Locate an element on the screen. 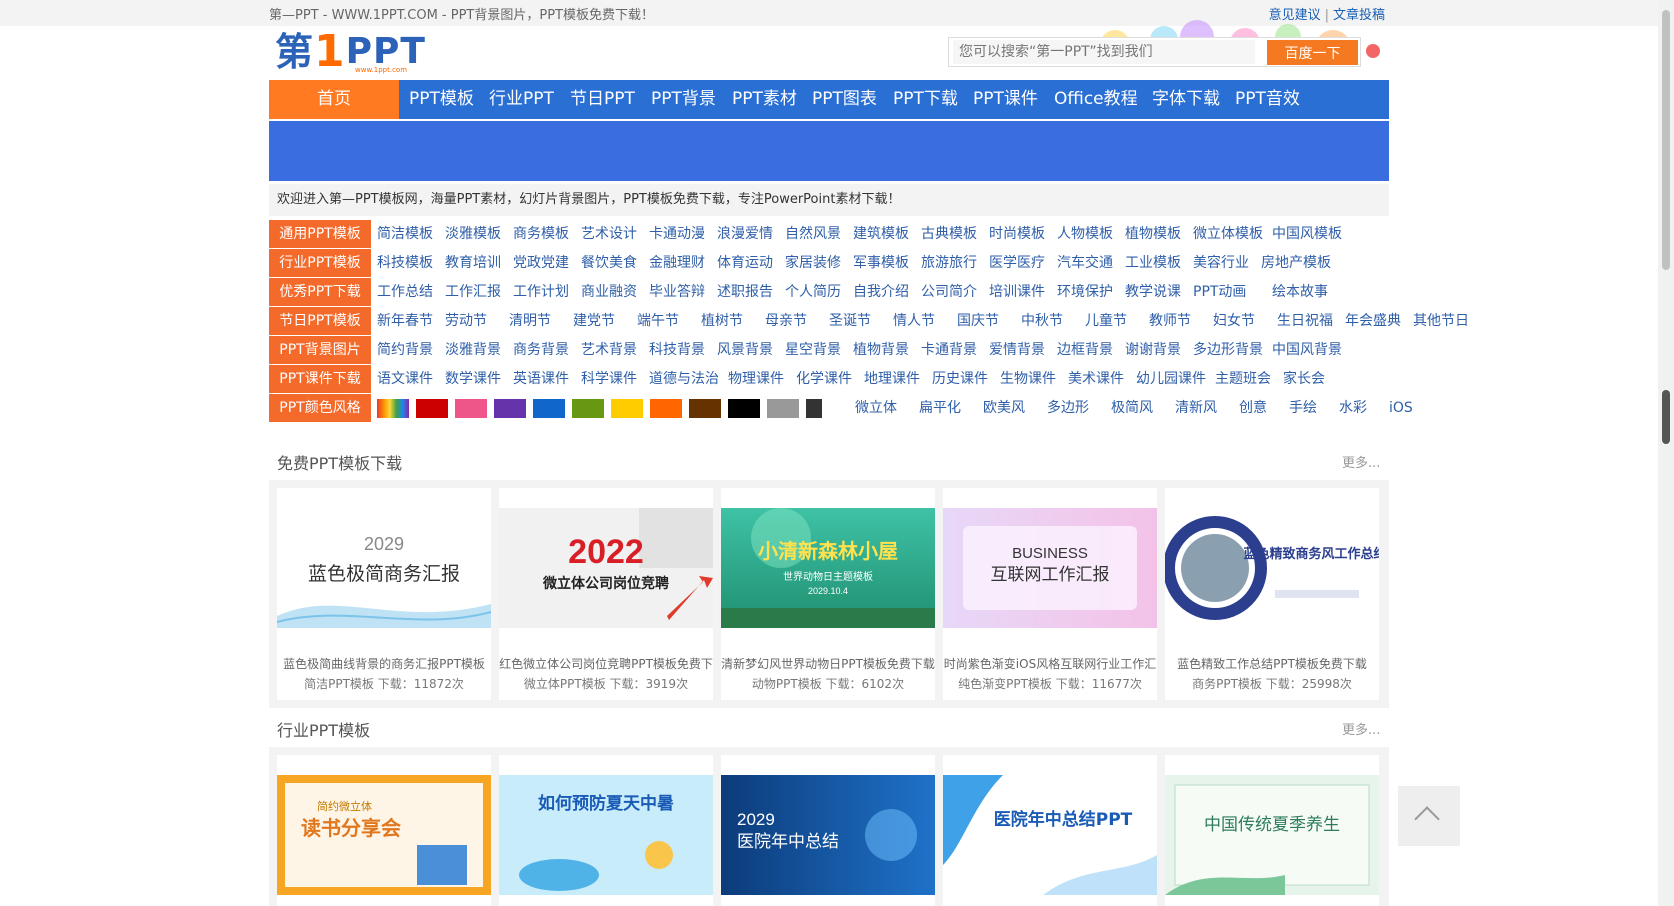 This screenshot has height=906, width=1674. template-card: 中国传统夏季养生 is located at coordinates (1272, 830).